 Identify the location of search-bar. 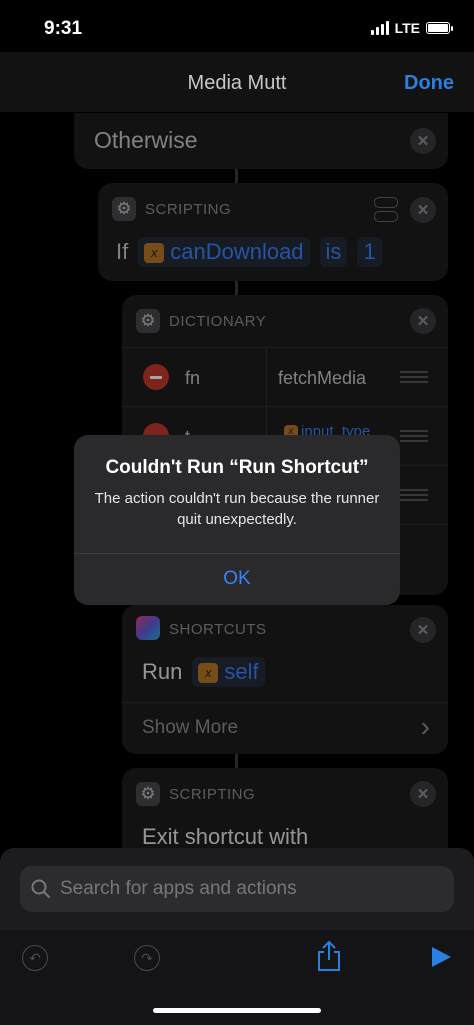
(237, 889).